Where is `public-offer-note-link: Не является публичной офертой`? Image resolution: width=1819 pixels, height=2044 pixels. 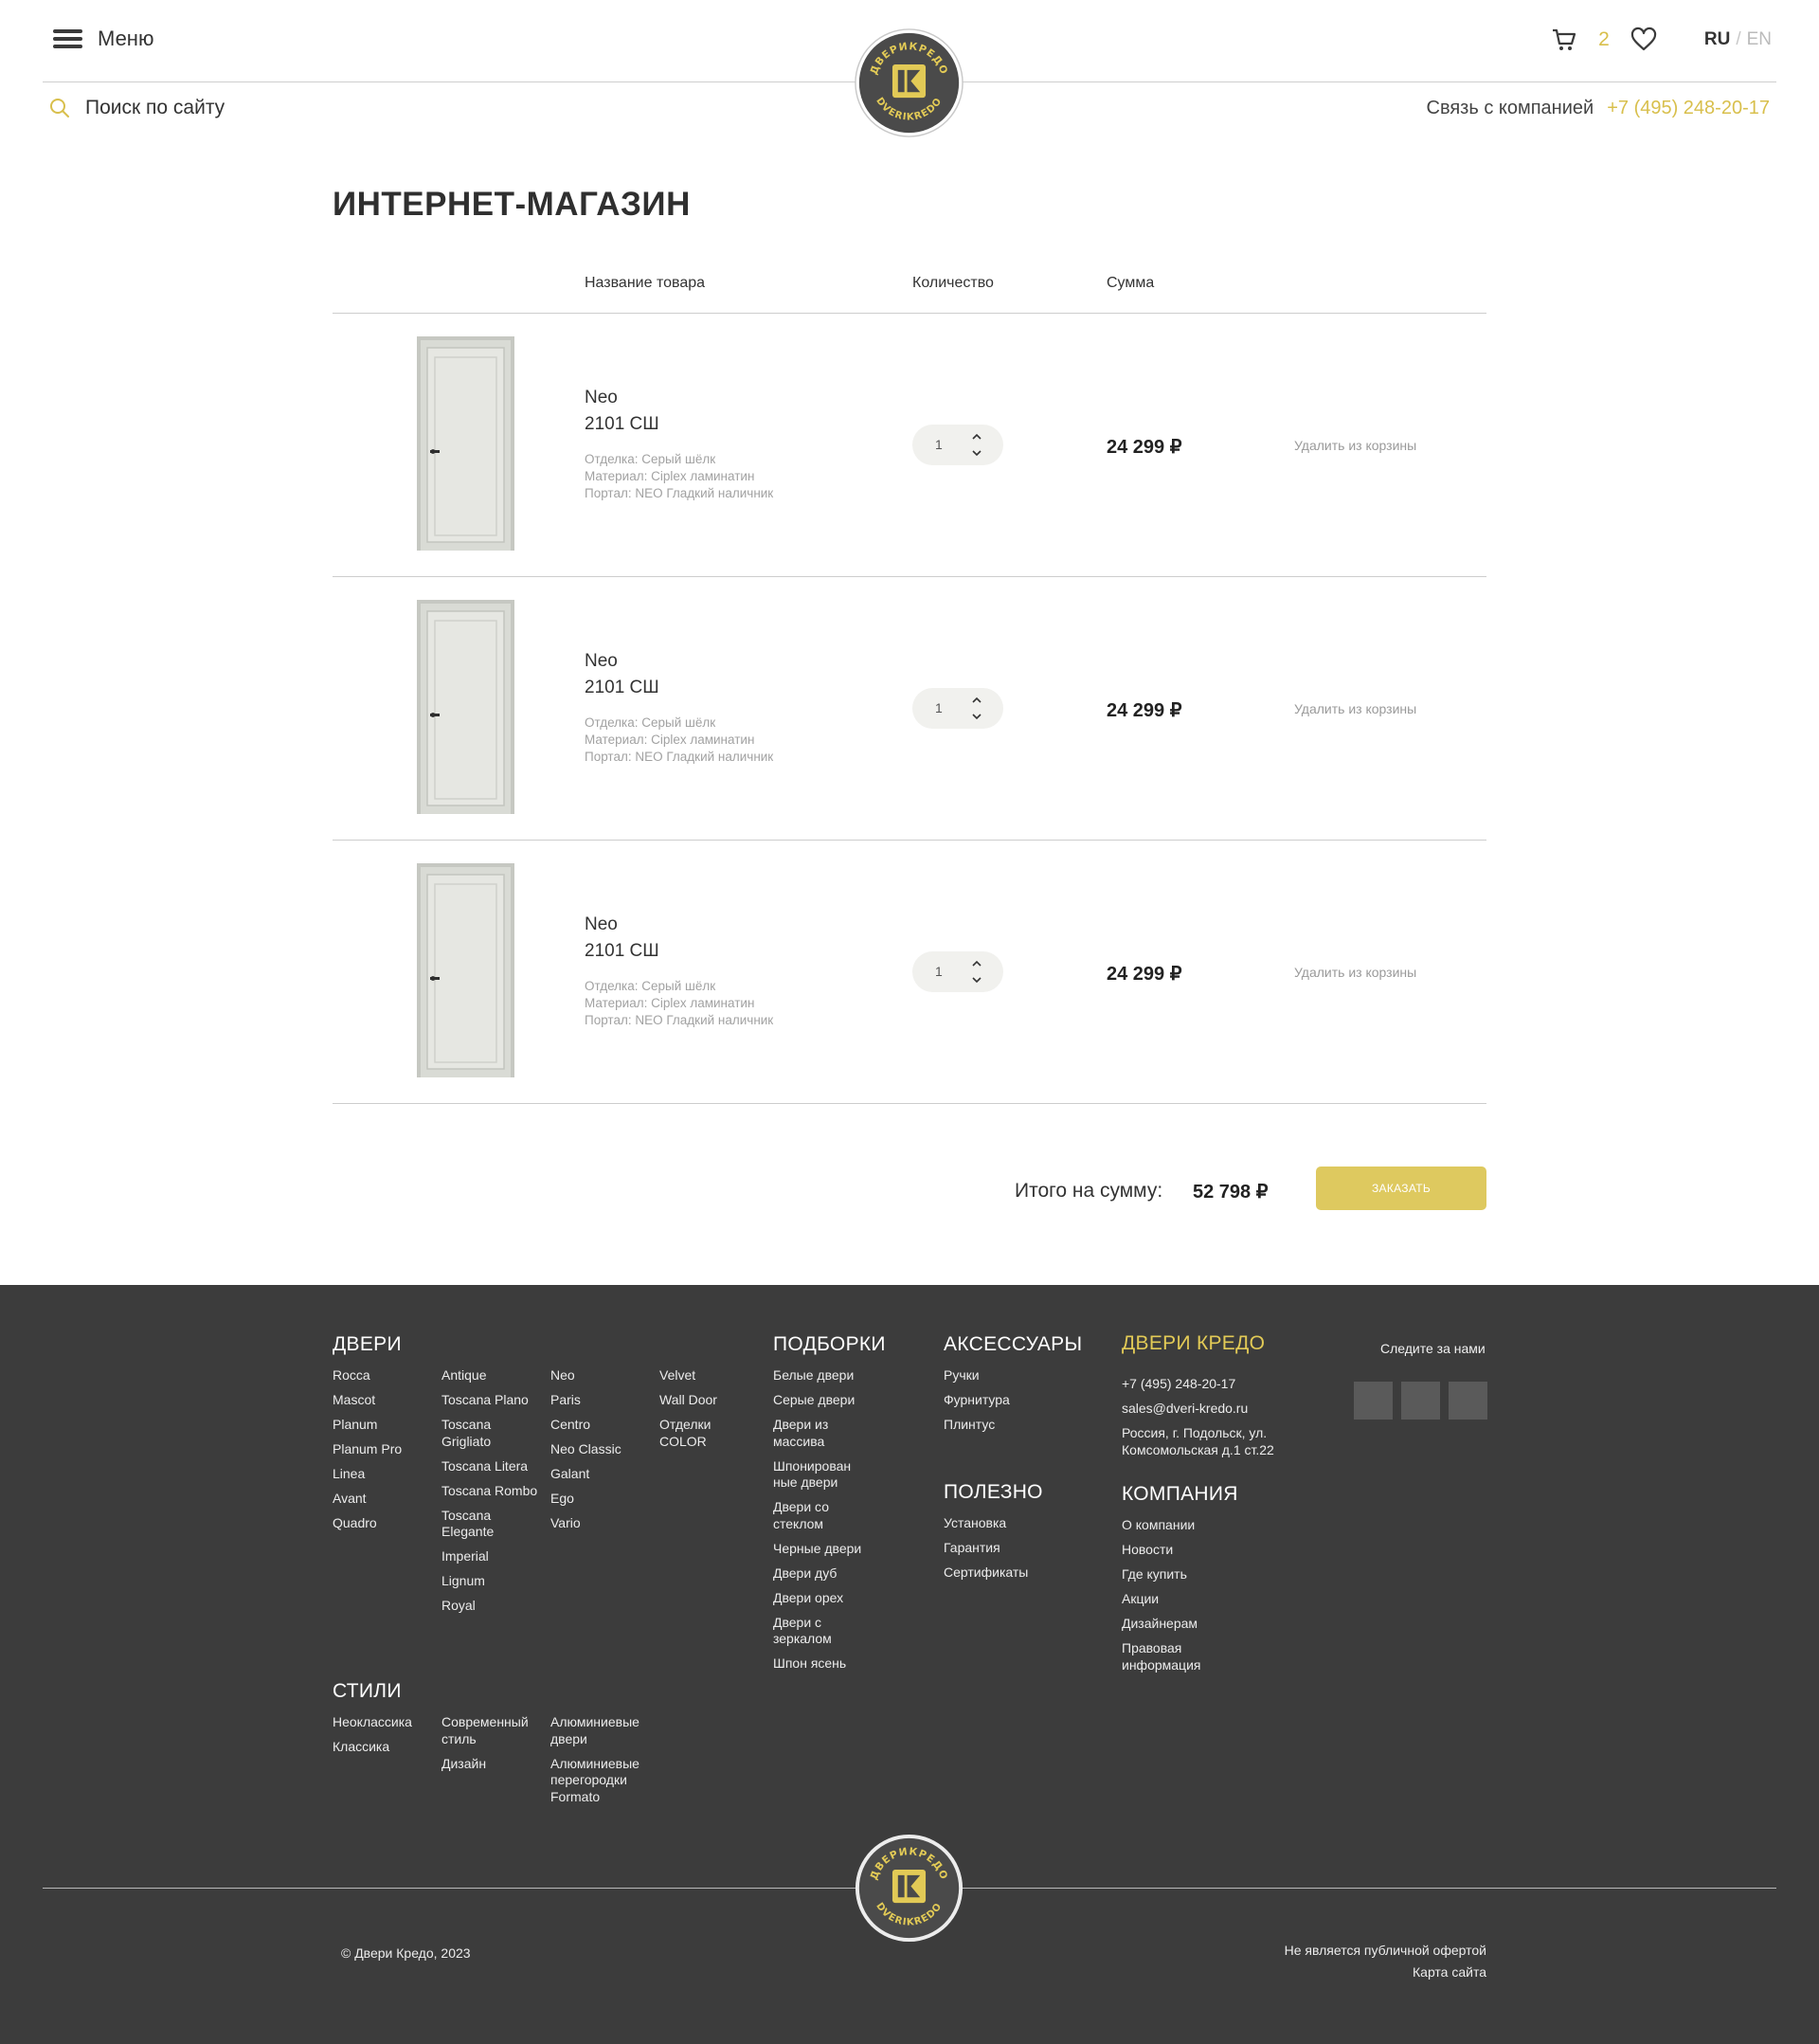
public-offer-note-link: Не является публичной офертой is located at coordinates (1385, 1951).